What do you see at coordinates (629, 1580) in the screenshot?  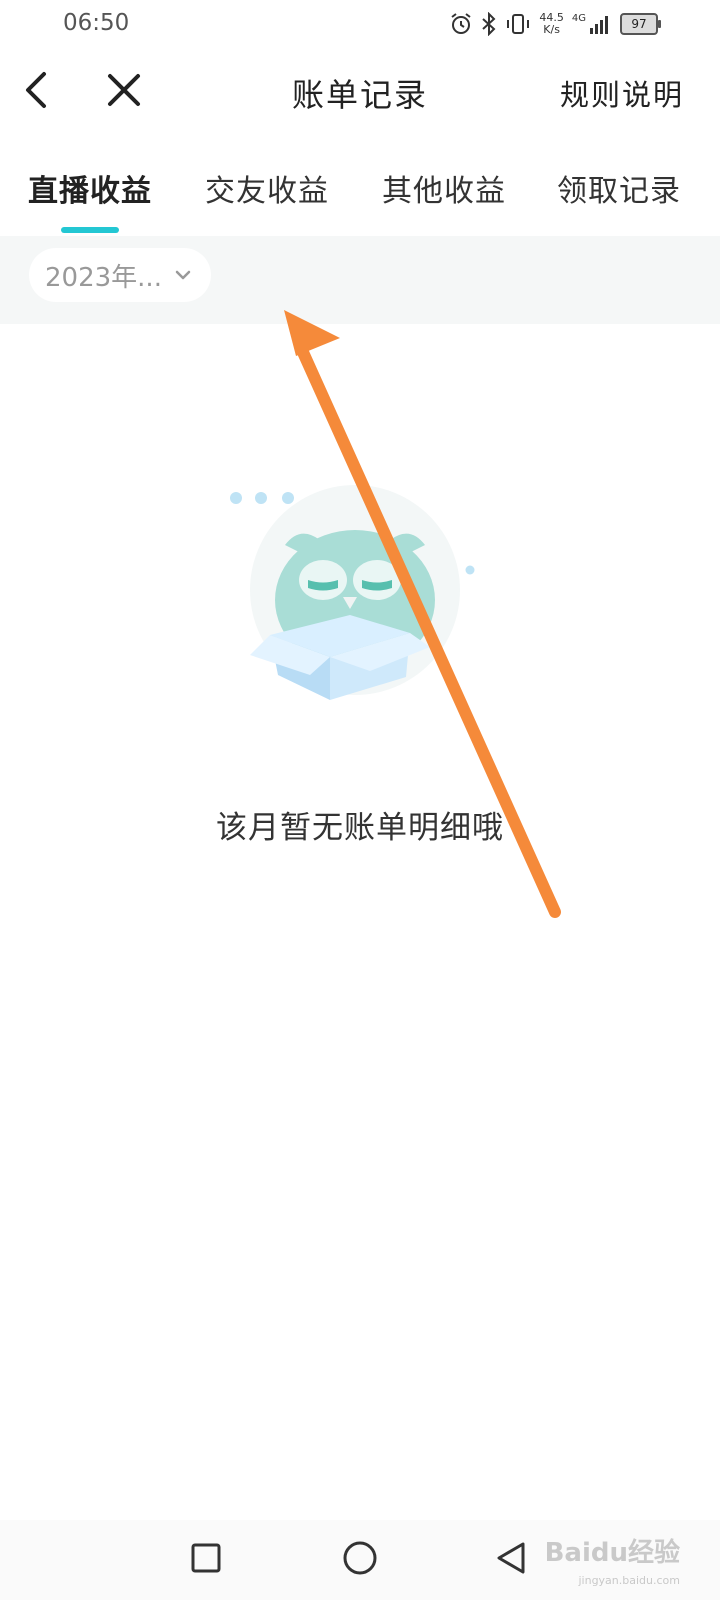 I see `watermark-url: jingyan.baidu.com` at bounding box center [629, 1580].